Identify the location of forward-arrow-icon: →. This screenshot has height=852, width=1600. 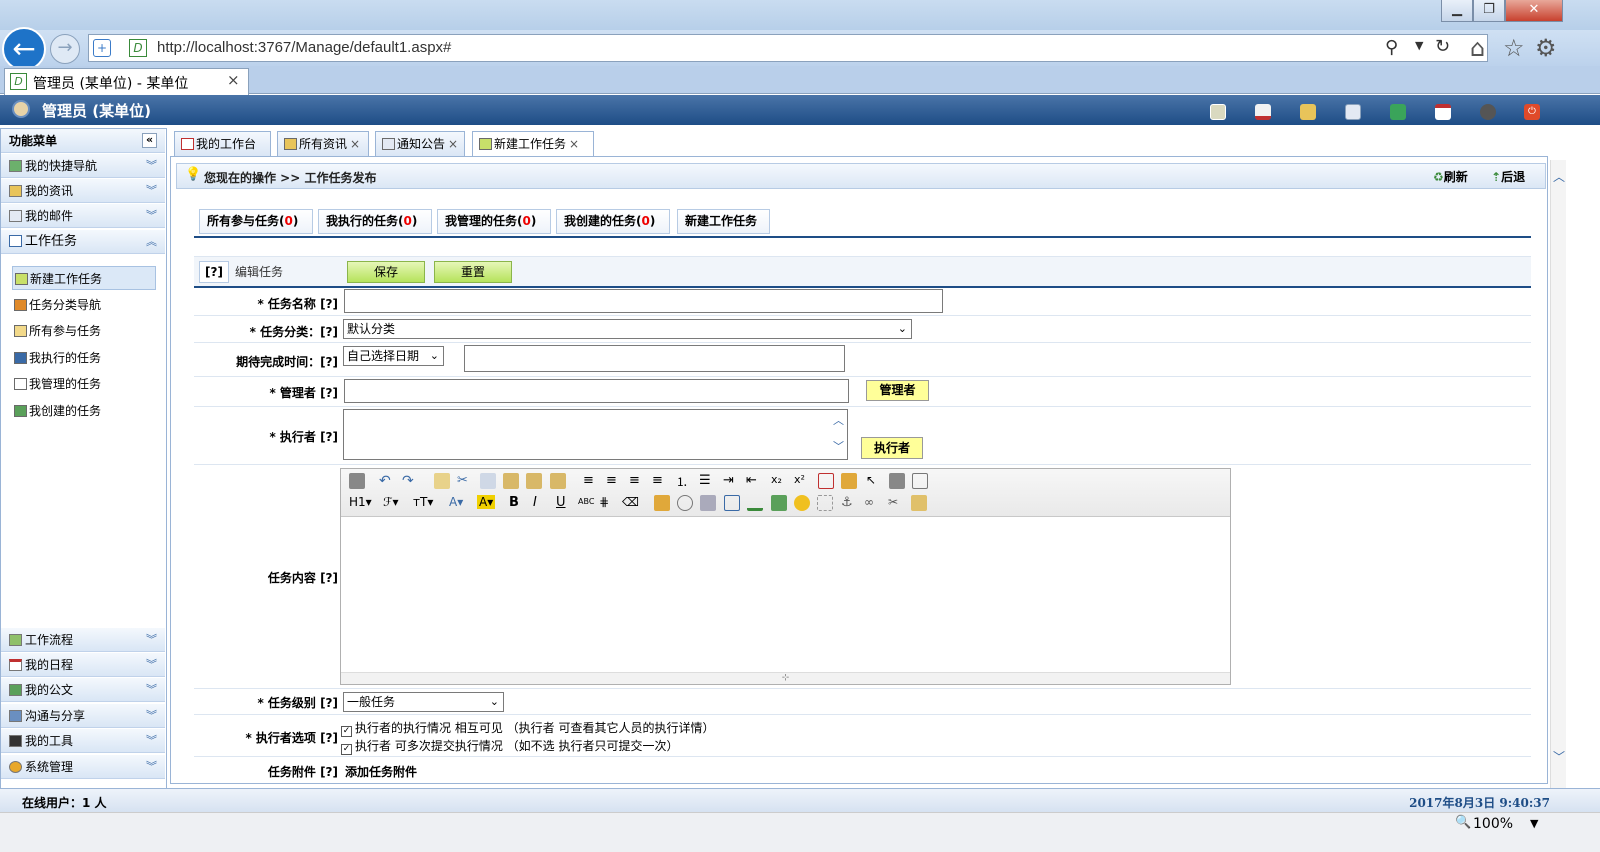
(65, 49).